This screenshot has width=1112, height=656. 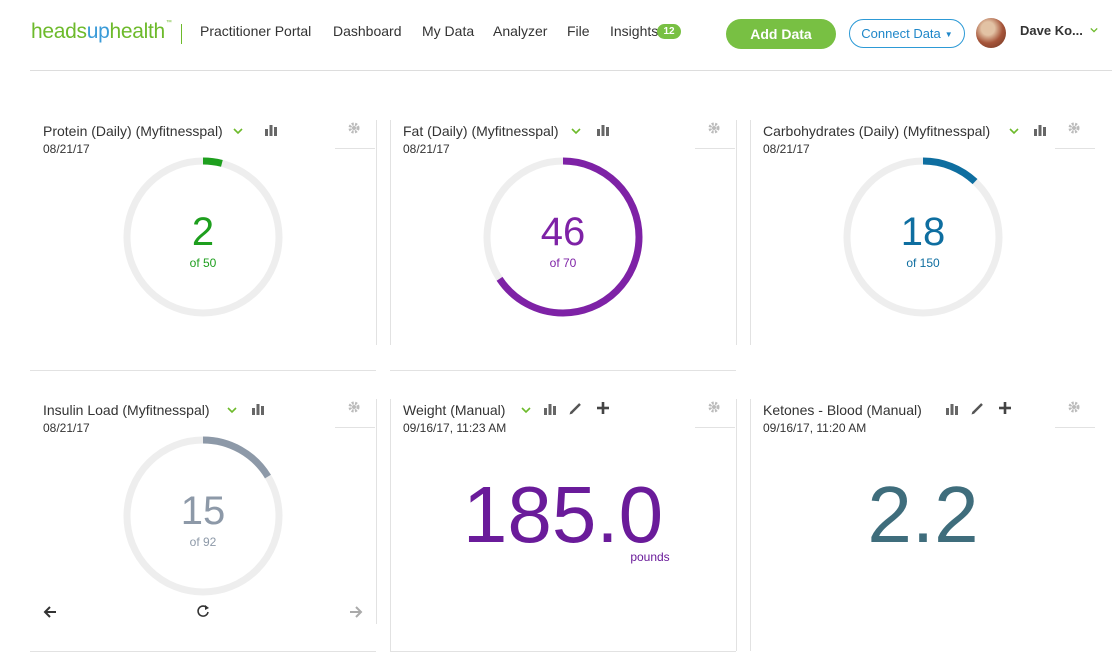 I want to click on widget-title: Weight (Manual), so click(x=454, y=410).